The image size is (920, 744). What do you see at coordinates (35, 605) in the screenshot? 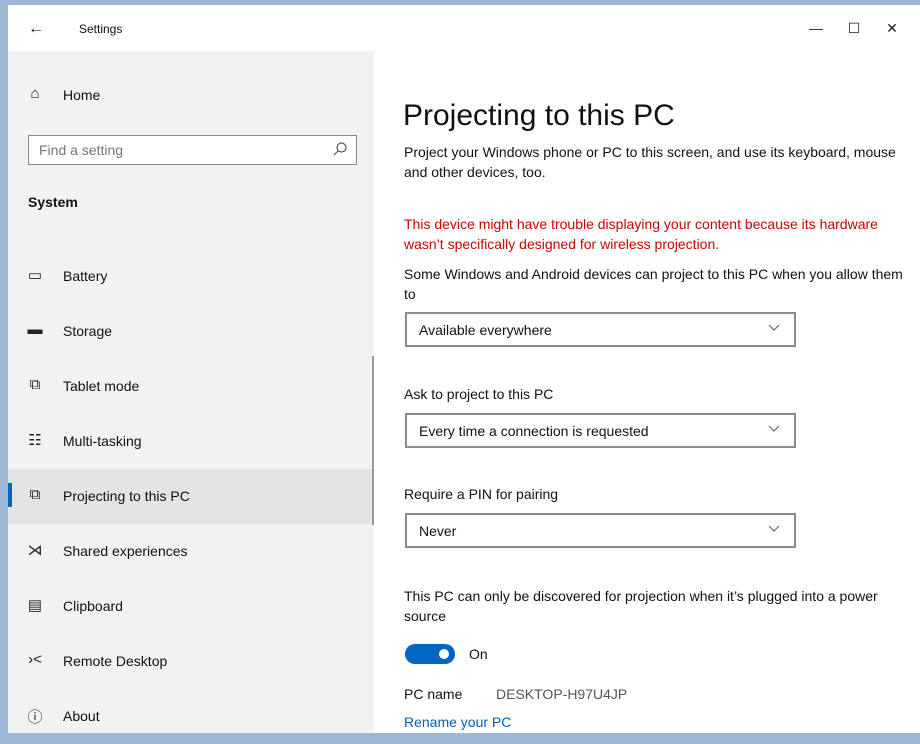
I see `clipboard-icon: ▤` at bounding box center [35, 605].